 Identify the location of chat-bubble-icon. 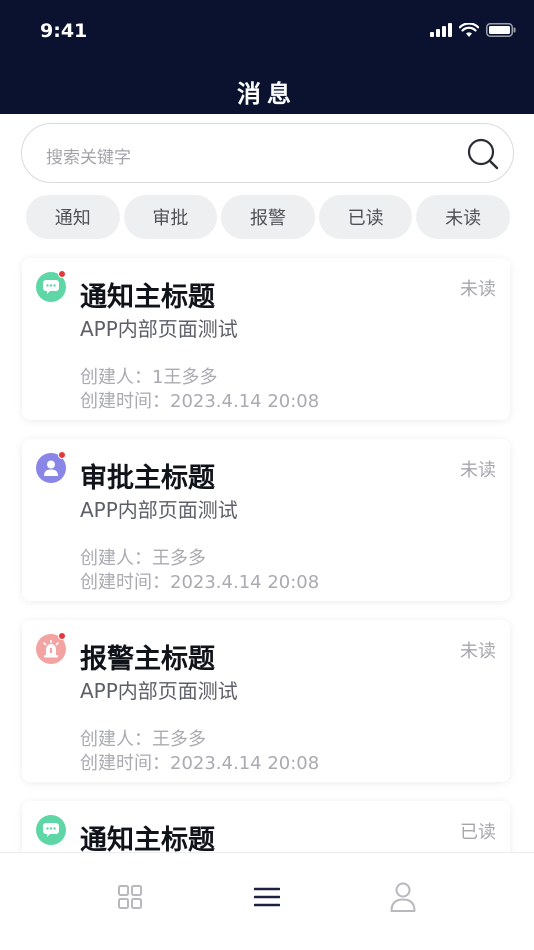
(51, 830).